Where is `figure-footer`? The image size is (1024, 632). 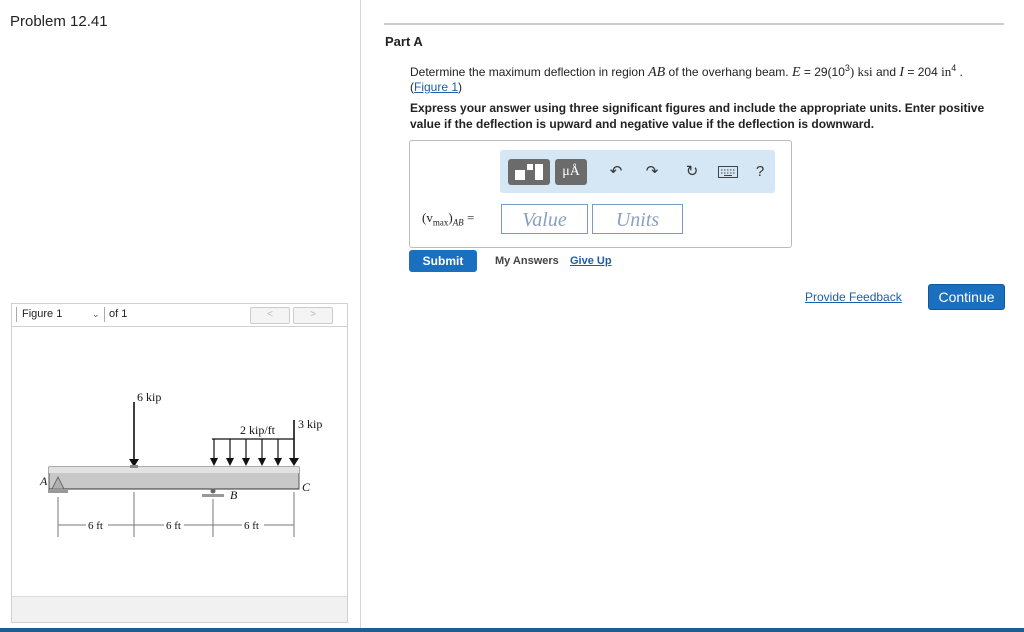 figure-footer is located at coordinates (179, 609).